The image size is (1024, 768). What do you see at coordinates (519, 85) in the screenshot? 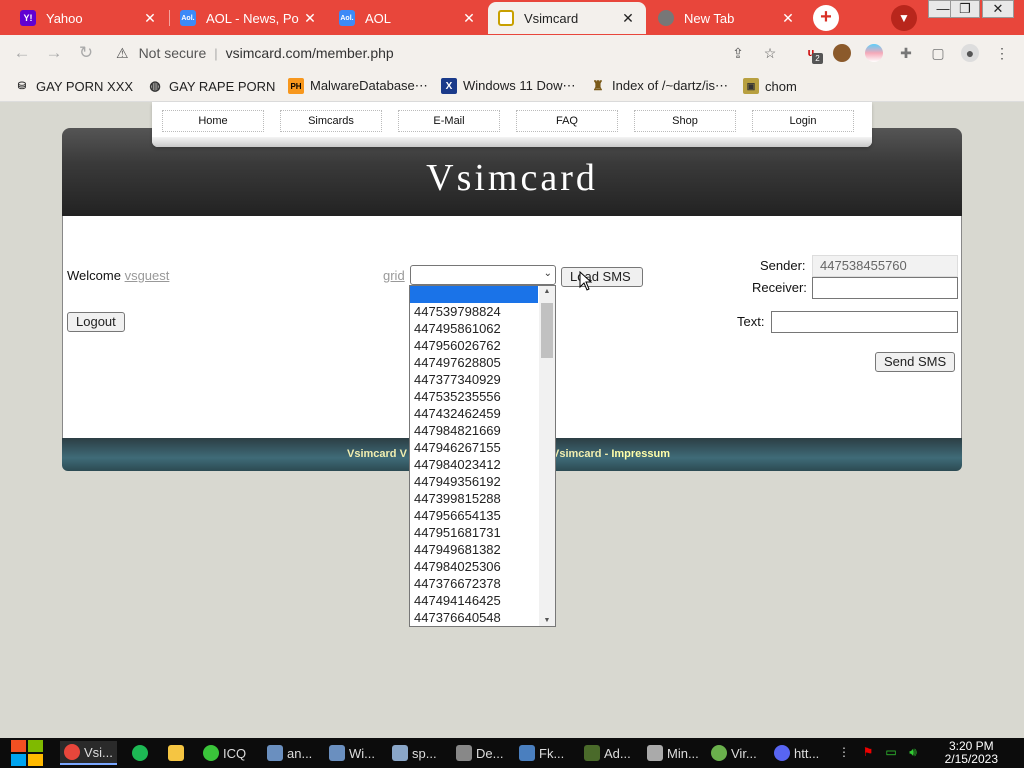
I see `bookmark-label: Windows 11 Dow⋯` at bounding box center [519, 85].